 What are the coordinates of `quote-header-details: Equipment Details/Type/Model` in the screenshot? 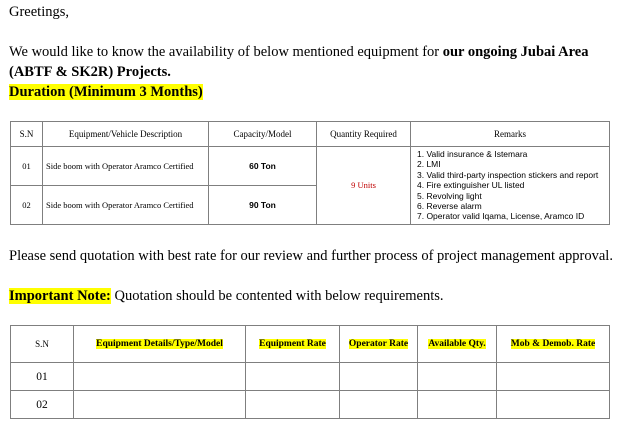 It's located at (159, 344).